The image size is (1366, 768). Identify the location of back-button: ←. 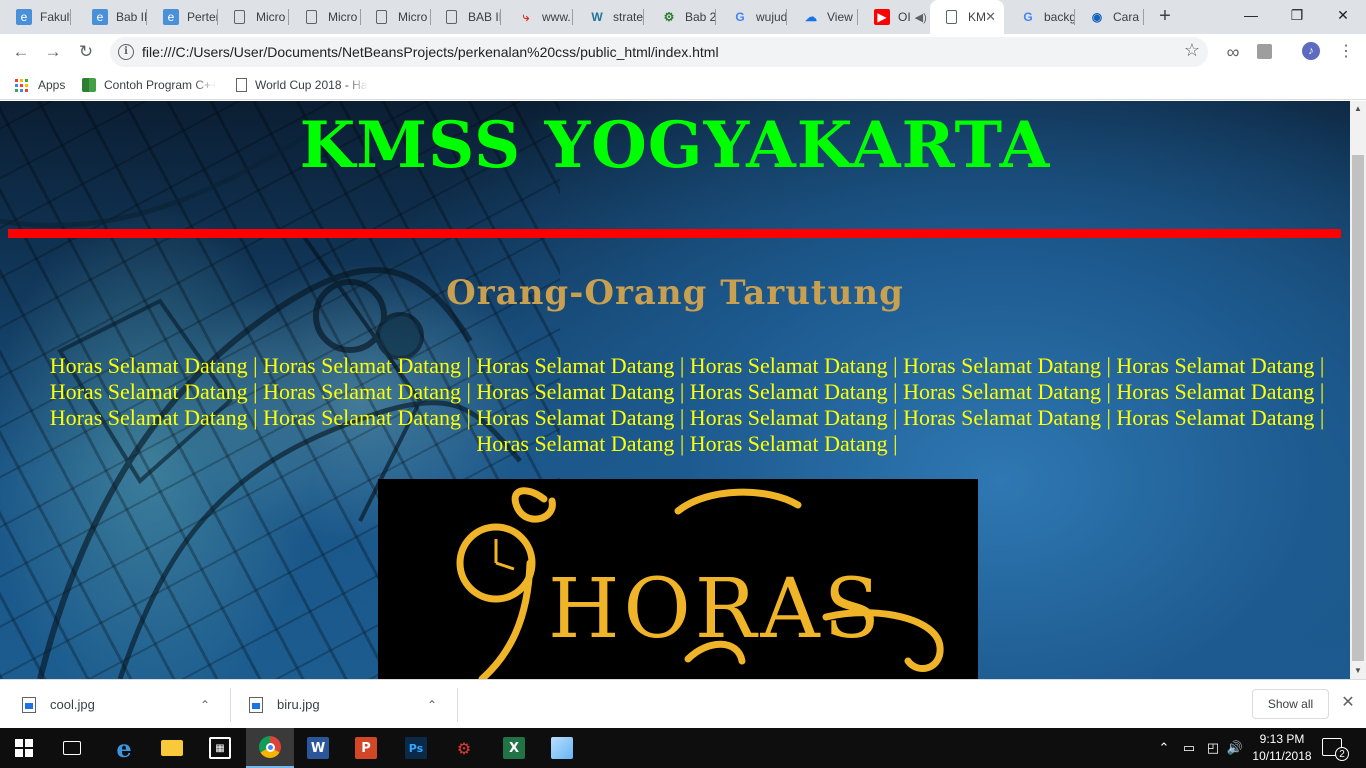
(21, 52).